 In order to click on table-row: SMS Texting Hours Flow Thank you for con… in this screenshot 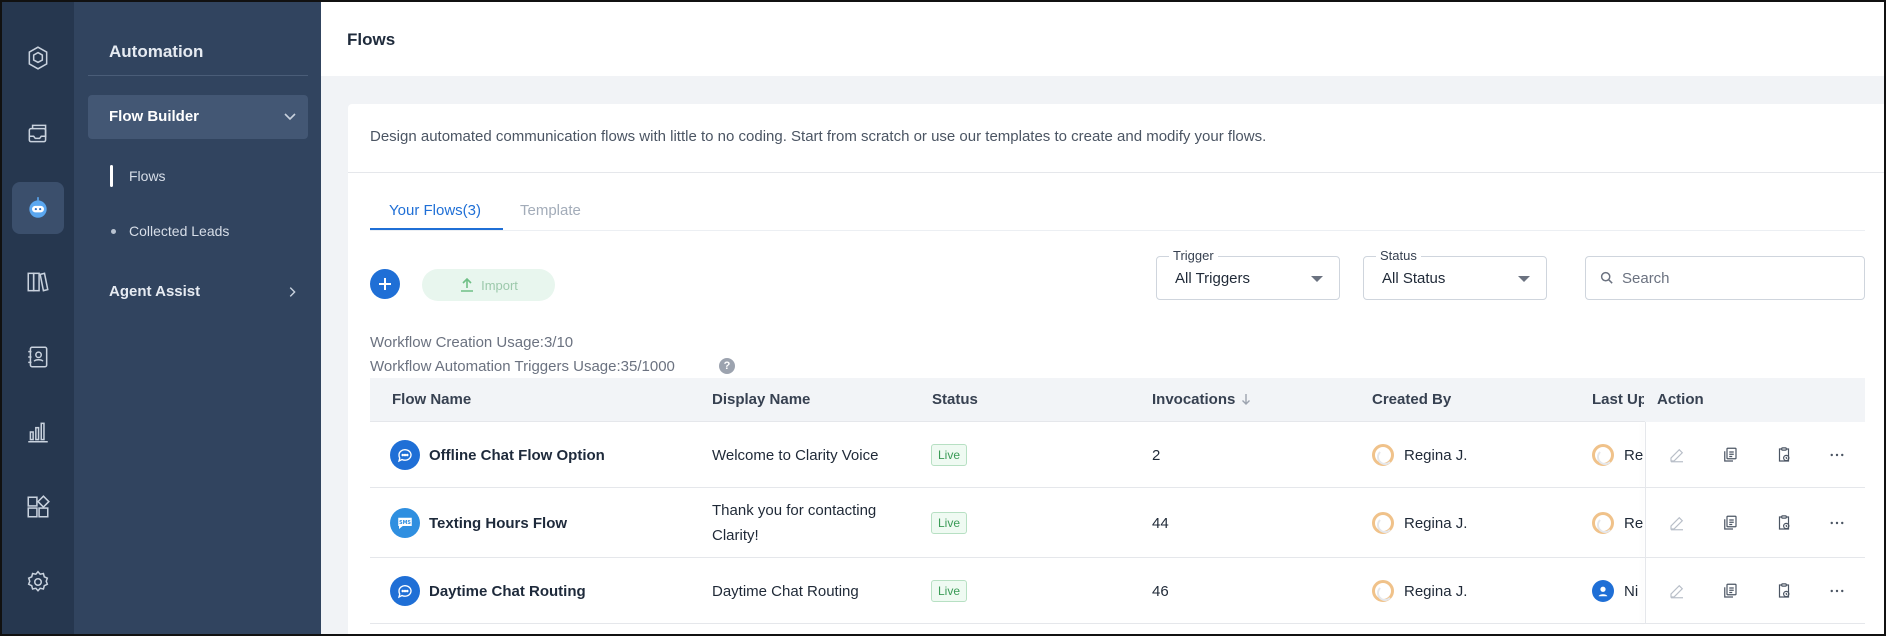, I will do `click(1117, 523)`.